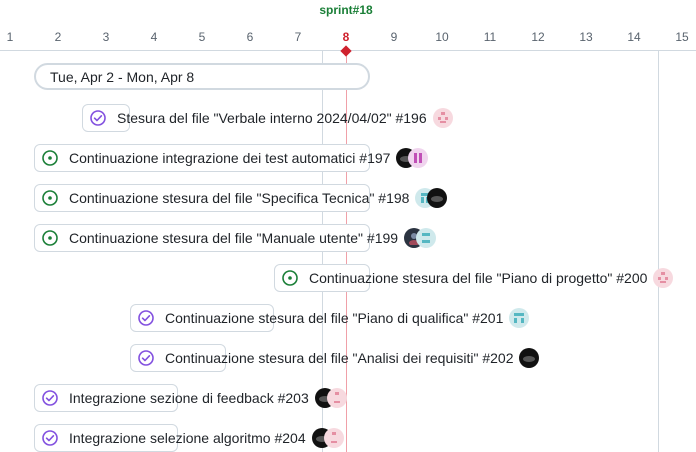 This screenshot has height=452, width=696. Describe the element at coordinates (106, 37) in the screenshot. I see `day-tick: 3` at that location.